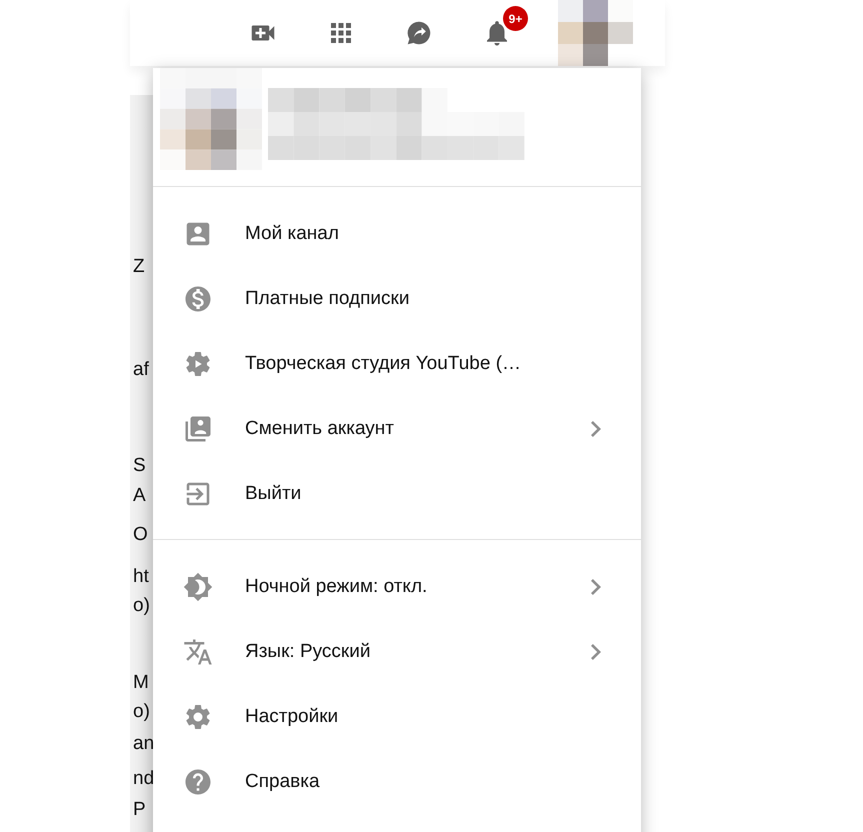  What do you see at coordinates (327, 299) in the screenshot?
I see `menu-item-label: Платные подписки` at bounding box center [327, 299].